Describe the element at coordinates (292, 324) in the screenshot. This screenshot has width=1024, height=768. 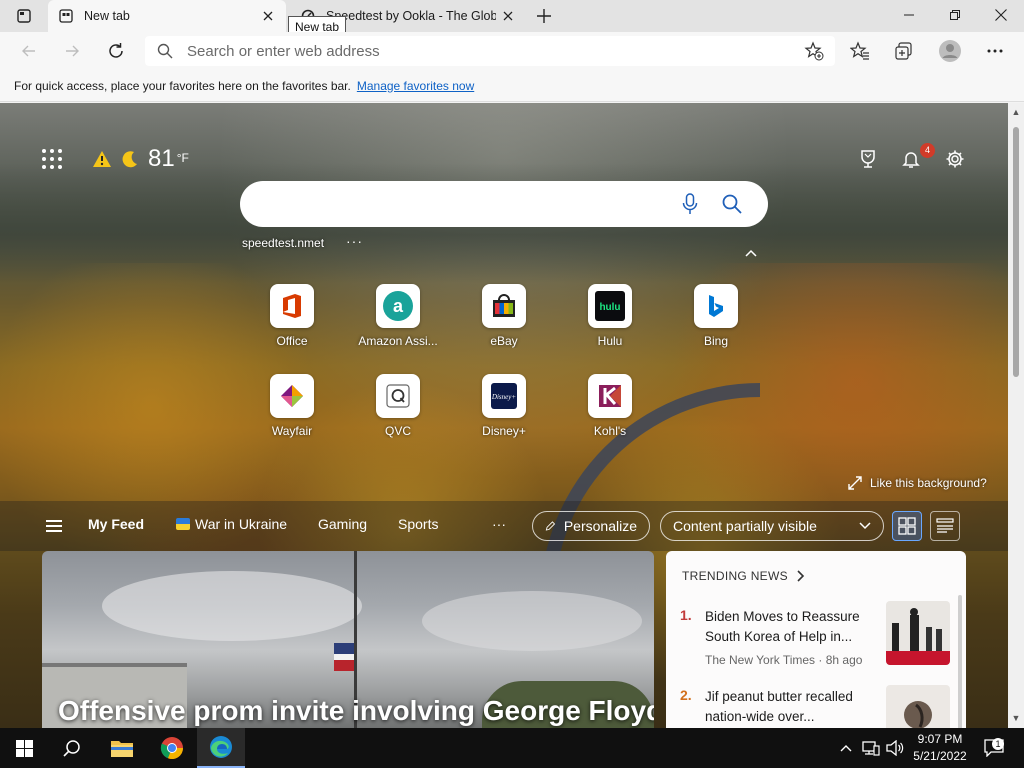
I see `quicklink-office: Office` at that location.